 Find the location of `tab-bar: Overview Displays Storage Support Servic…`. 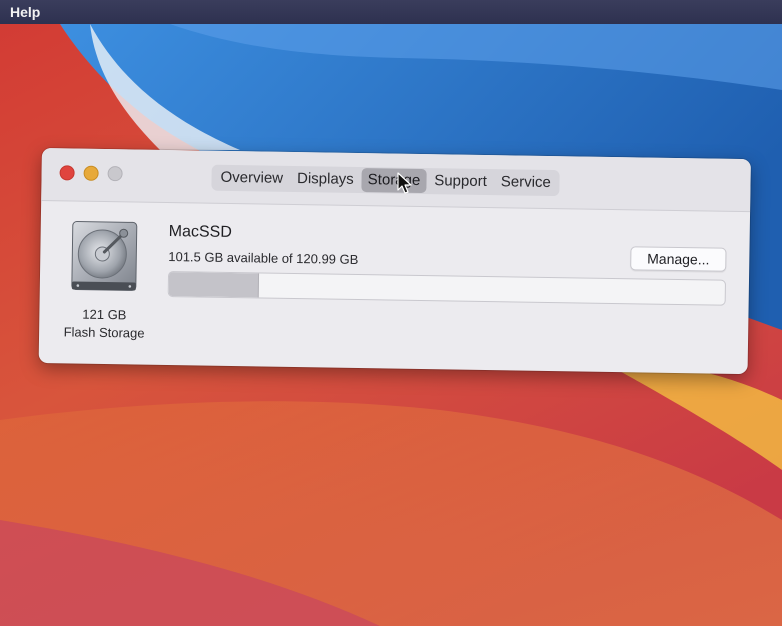

tab-bar: Overview Displays Storage Support Servic… is located at coordinates (386, 180).